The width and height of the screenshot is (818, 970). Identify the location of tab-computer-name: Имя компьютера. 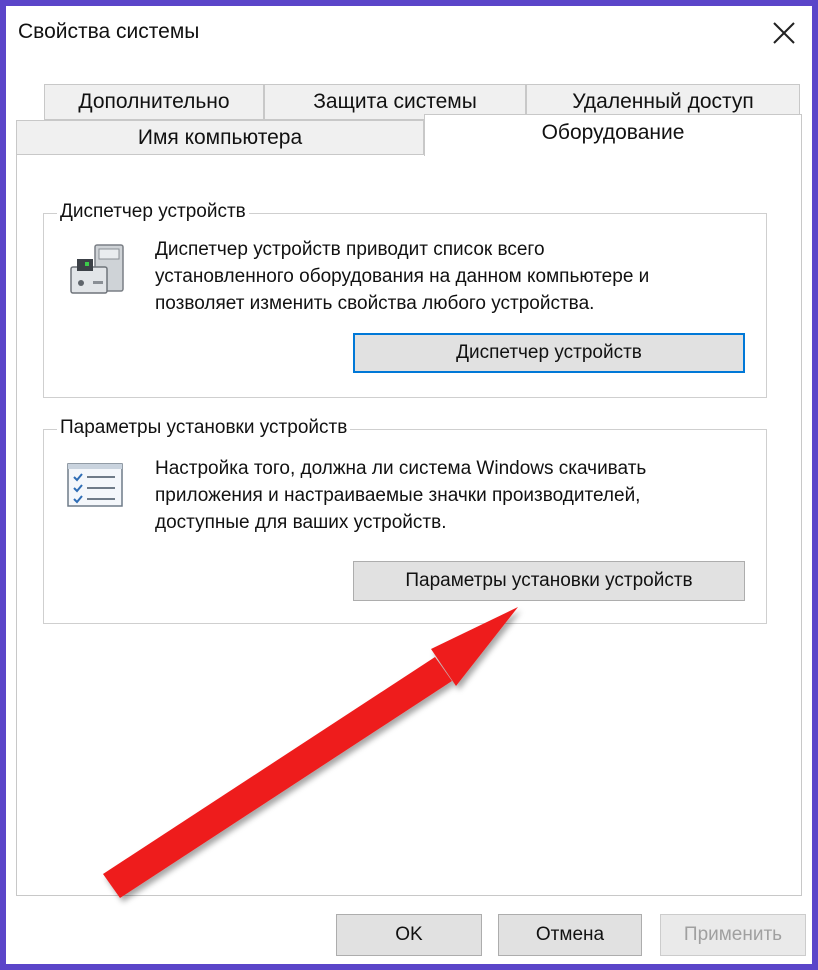
(220, 138).